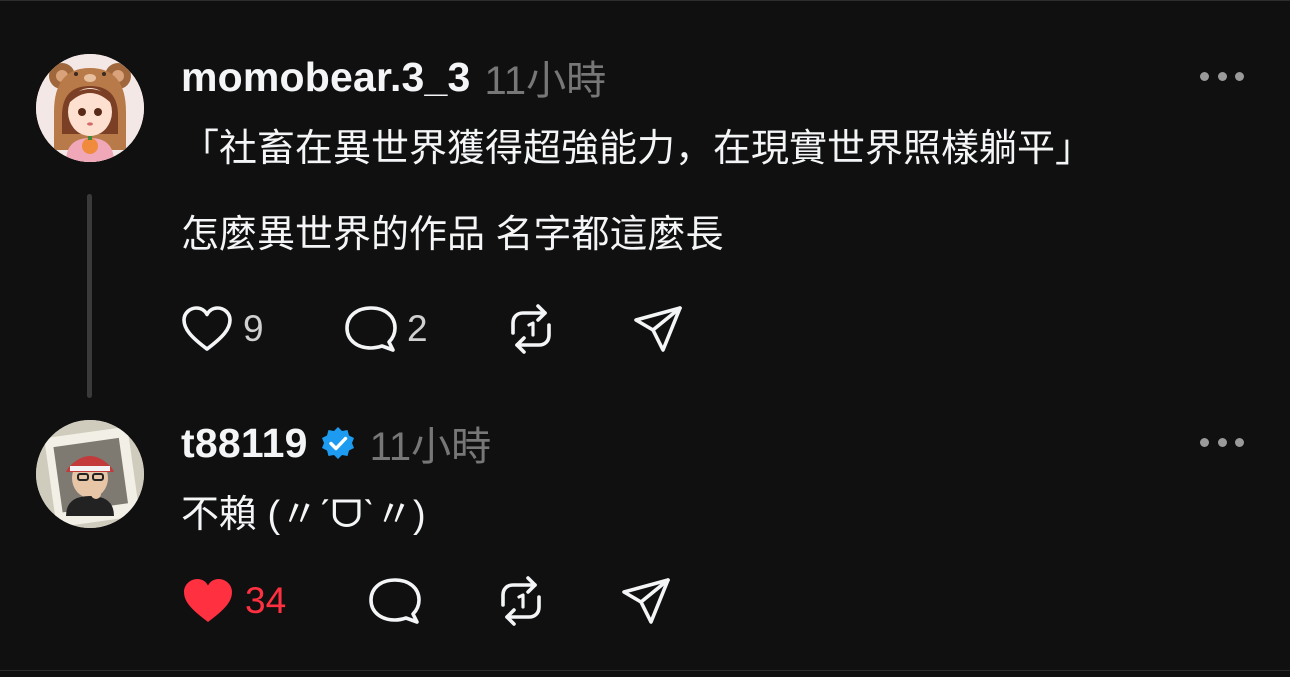 The width and height of the screenshot is (1290, 677). I want to click on post-text-line: 「社畜在異世界獲得超強能力，在現實世界照樣躺平」, so click(637, 149).